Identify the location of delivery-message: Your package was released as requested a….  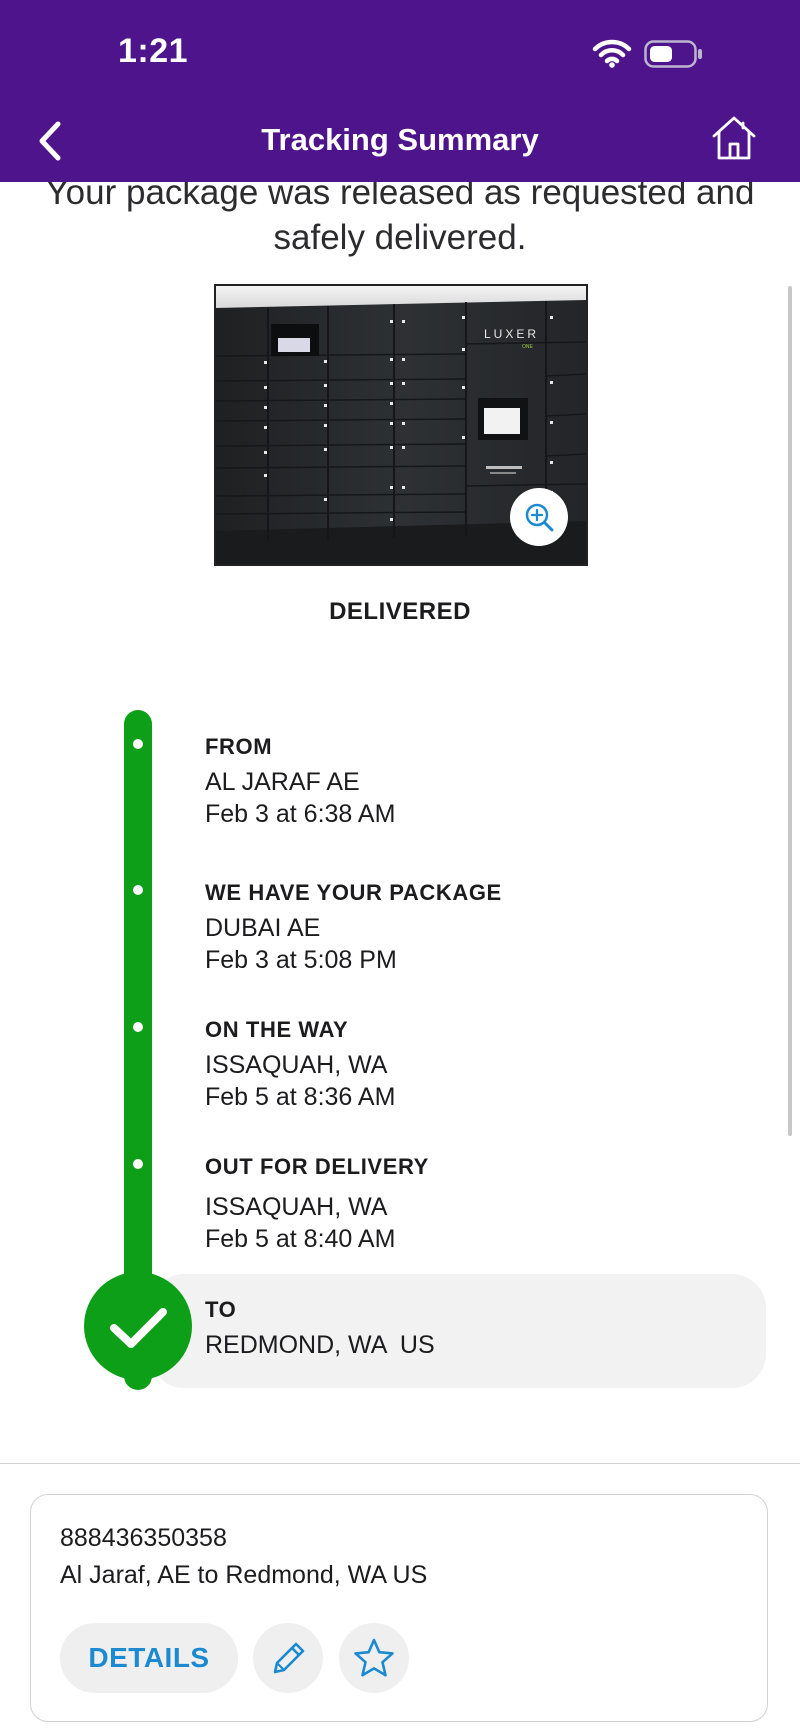
(400, 215).